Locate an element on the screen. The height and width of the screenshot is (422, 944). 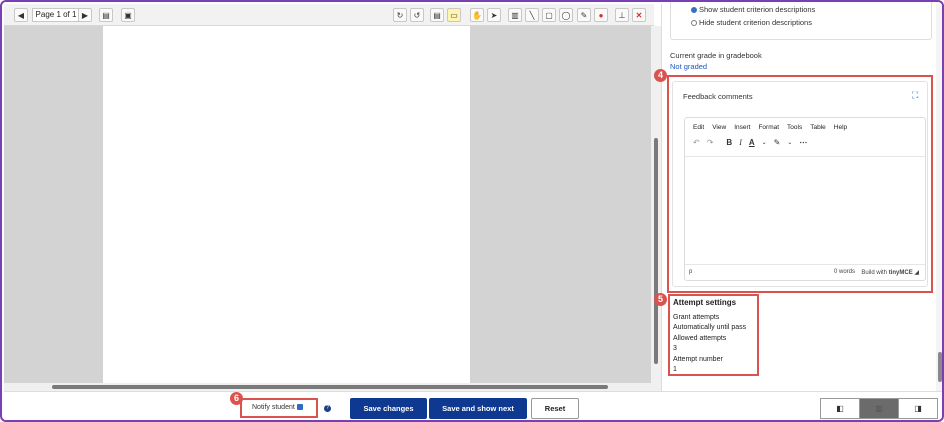
panel-split-icon: ▥ is located at coordinates (879, 408).